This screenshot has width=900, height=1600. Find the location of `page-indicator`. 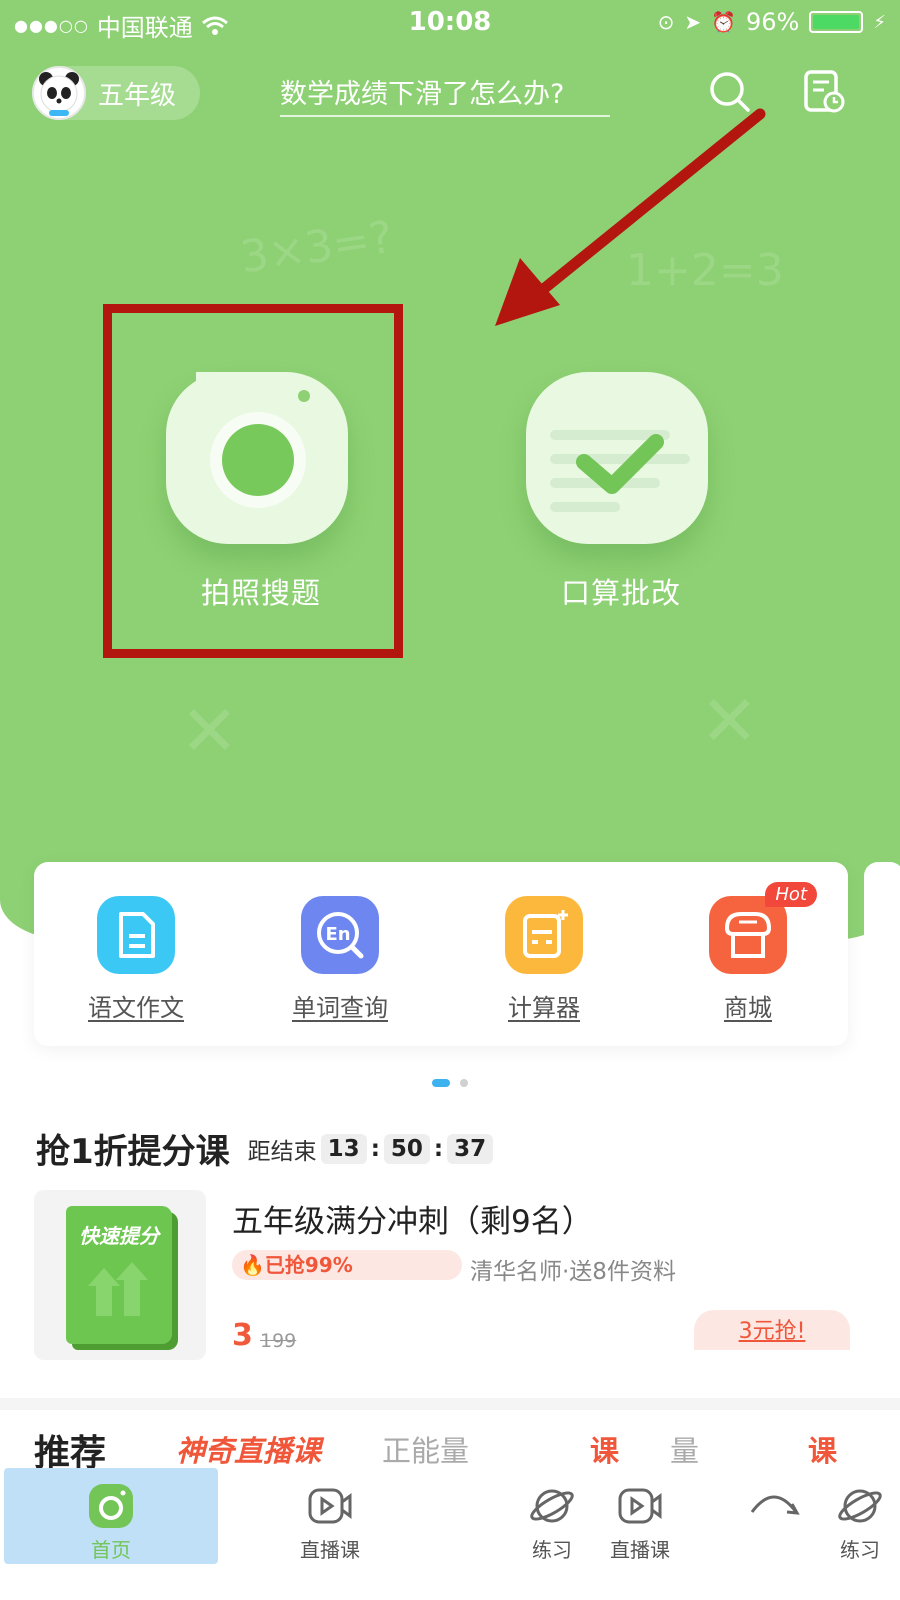

page-indicator is located at coordinates (450, 1081).